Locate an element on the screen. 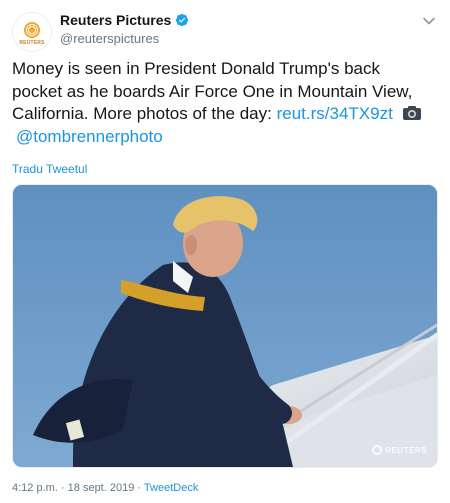  tweet-source: TweetDeck is located at coordinates (171, 488).